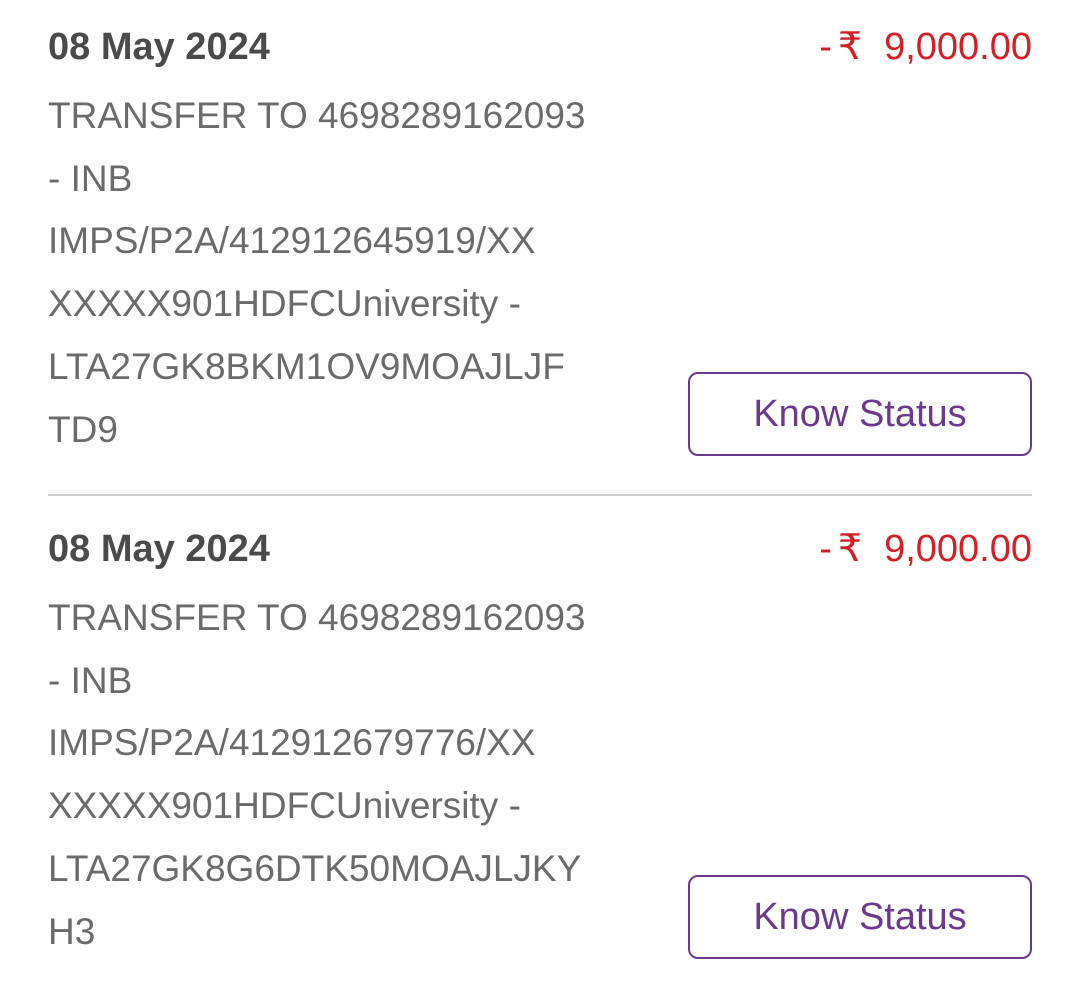  Describe the element at coordinates (292, 743) in the screenshot. I see `description-line: IMPS/P2A/412912679776/XX` at that location.